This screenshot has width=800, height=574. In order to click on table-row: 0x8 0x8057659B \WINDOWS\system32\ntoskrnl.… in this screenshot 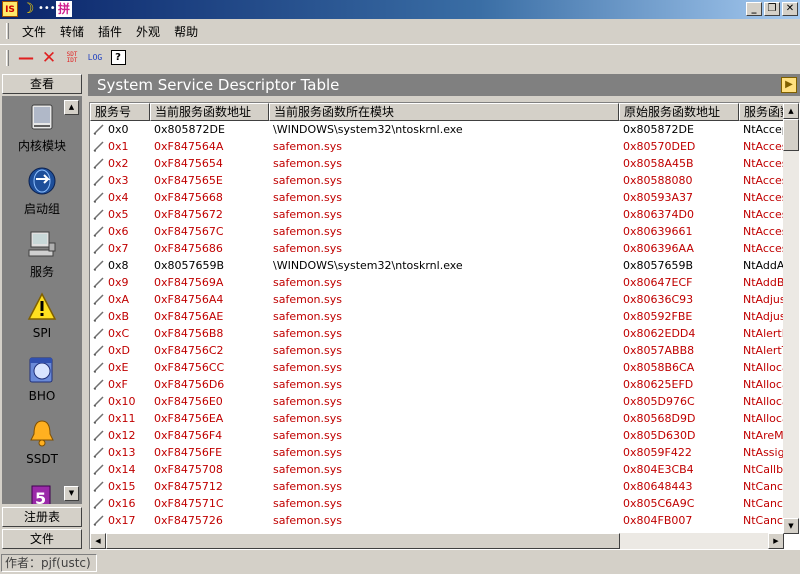, I will do `click(437, 265)`.